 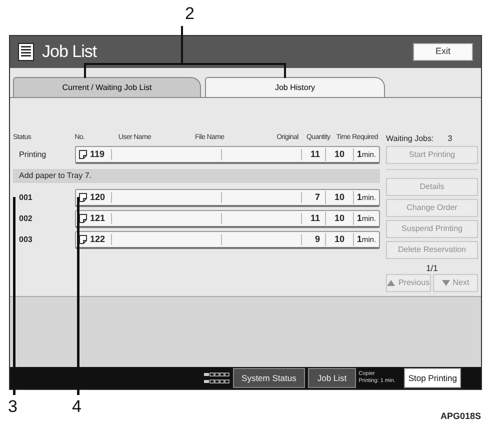 What do you see at coordinates (391, 283) in the screenshot?
I see `up-triangle-icon` at bounding box center [391, 283].